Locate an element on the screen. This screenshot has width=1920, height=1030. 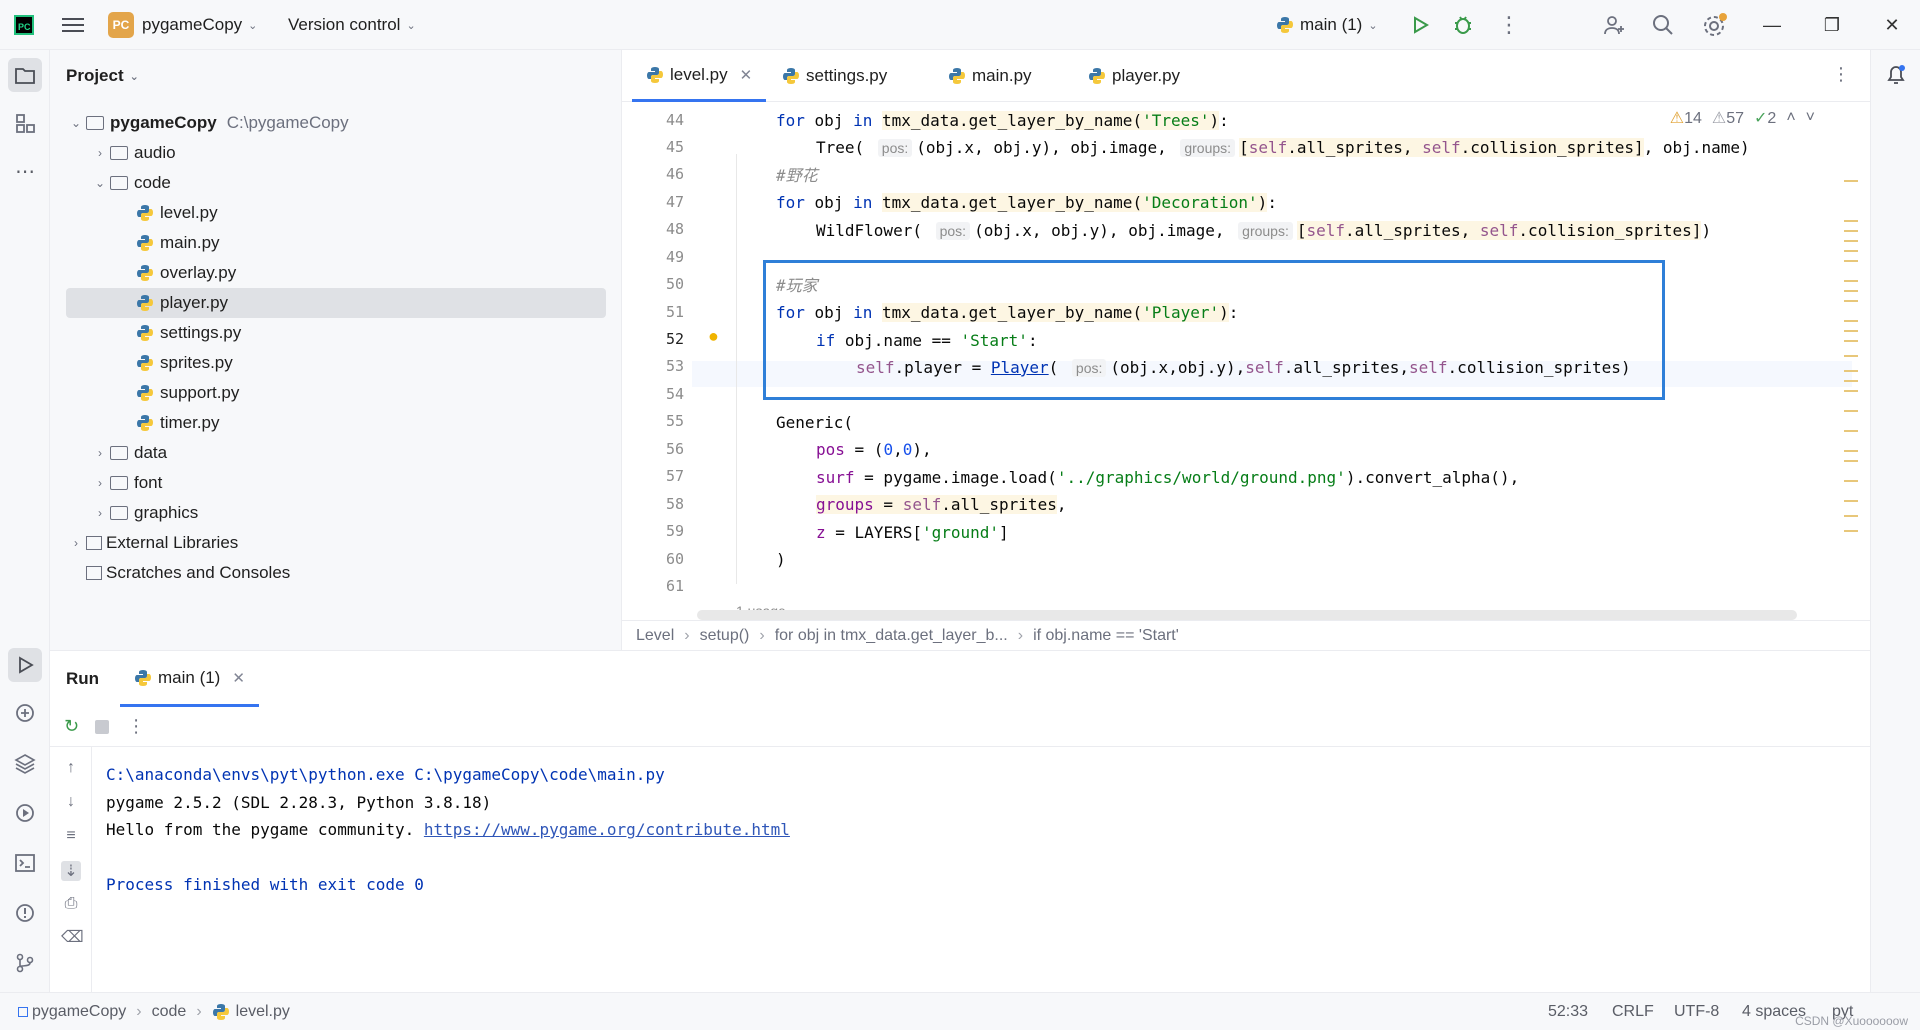
tab-run-main: main (1) ✕ is located at coordinates (189, 679).